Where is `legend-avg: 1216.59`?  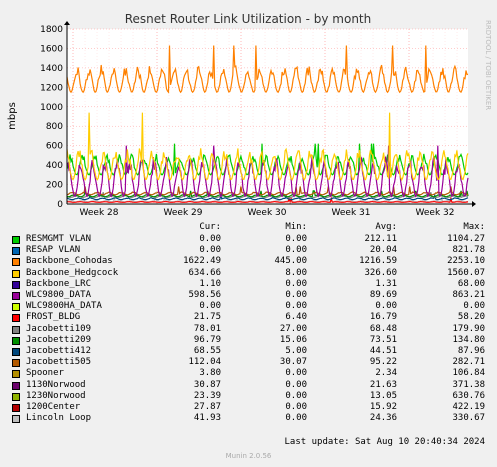
legend-avg: 1216.59 is located at coordinates (378, 261).